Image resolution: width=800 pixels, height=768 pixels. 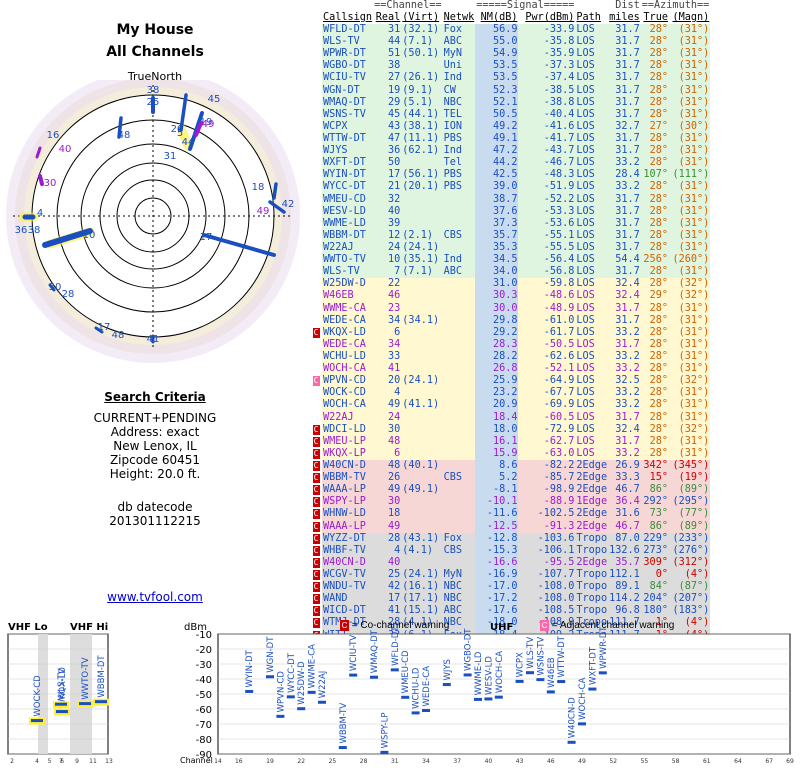 What do you see at coordinates (510, 66) in the screenshot?
I see `table-row: WGBO-DT 38 Uni 53.5 -37.3 LOS 31.7 28° (31°)` at bounding box center [510, 66].